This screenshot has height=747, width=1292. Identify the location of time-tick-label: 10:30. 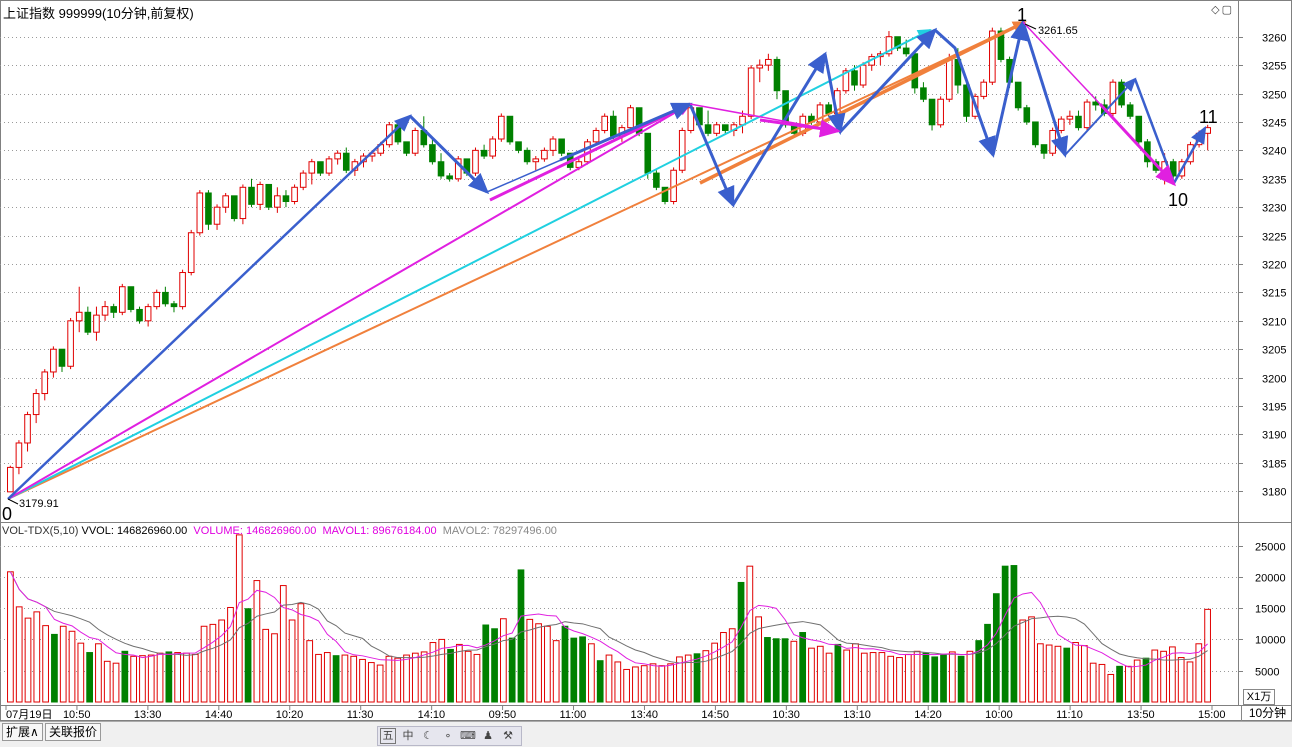
(786, 715).